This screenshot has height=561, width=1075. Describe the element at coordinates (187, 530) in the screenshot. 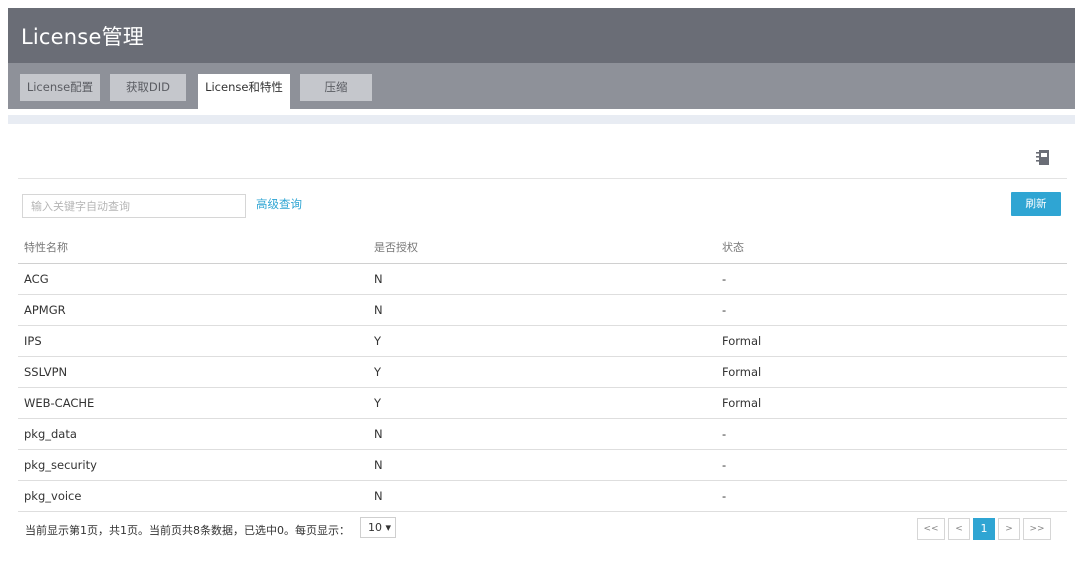

I see `pagination-summary: 当前显示第1页，共1页。当前页共8条数据，已选中0。每页显示：` at that location.